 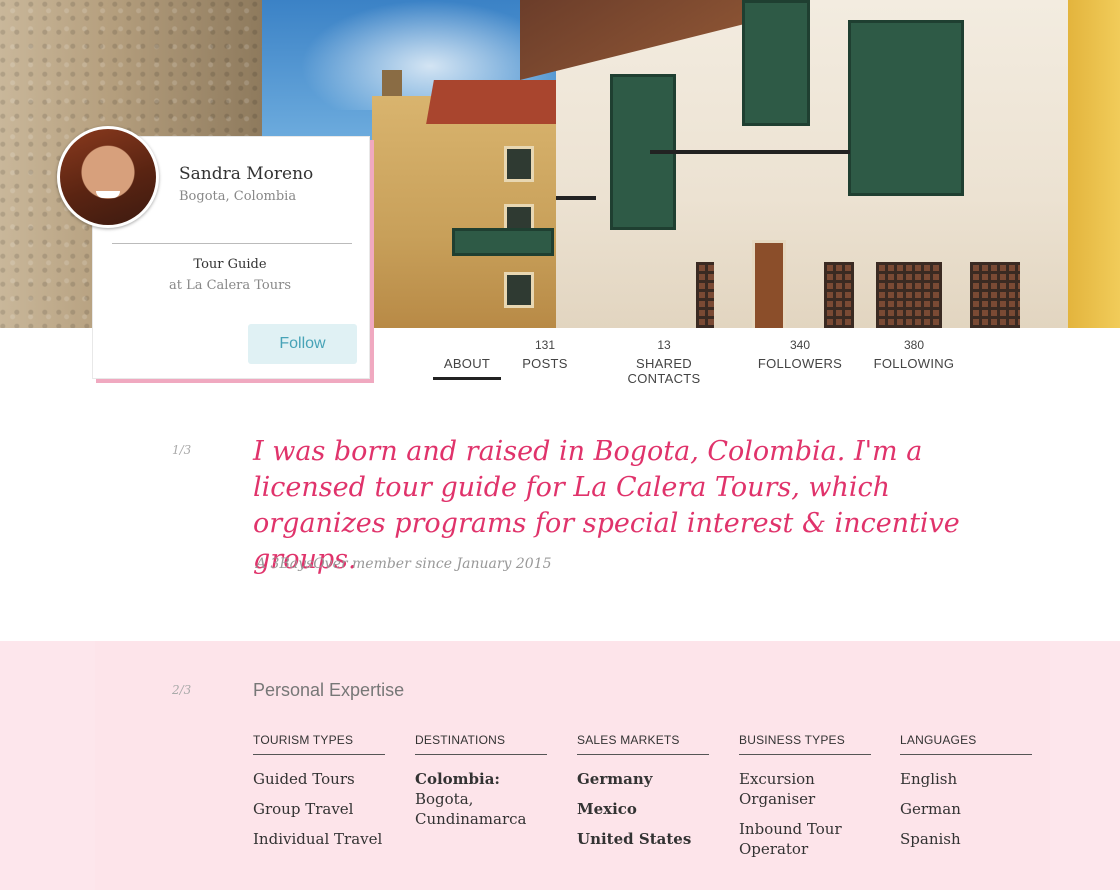 I want to click on profile-photo, so click(x=108, y=177).